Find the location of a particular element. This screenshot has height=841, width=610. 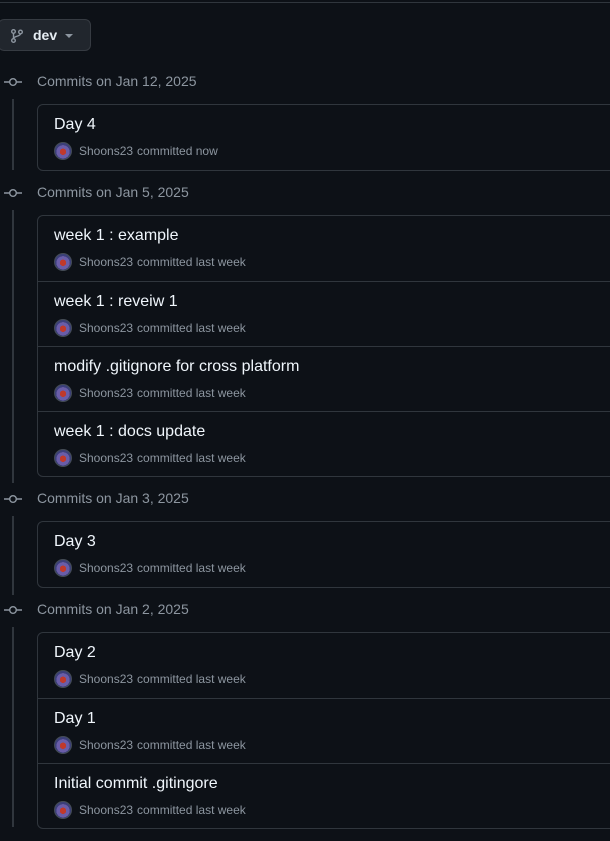

commit-message-link: week 1 : docs update is located at coordinates (129, 432).